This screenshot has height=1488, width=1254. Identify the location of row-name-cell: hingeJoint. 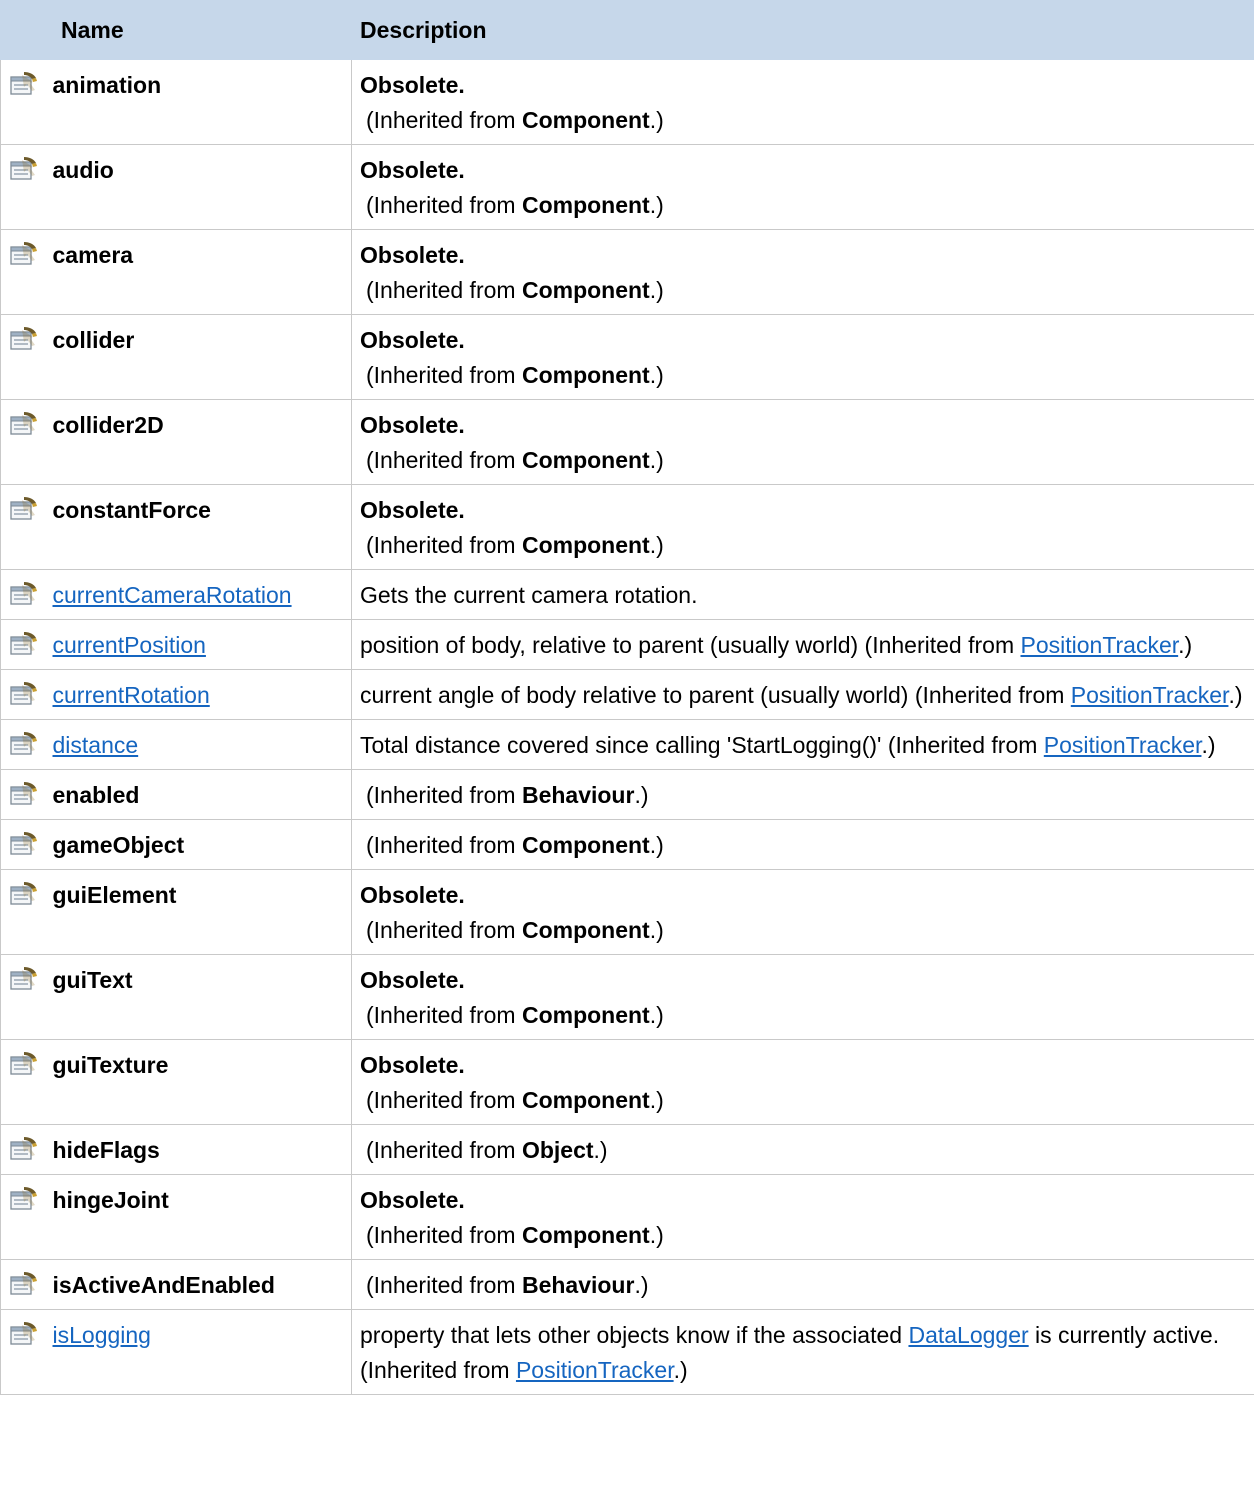
(199, 1217).